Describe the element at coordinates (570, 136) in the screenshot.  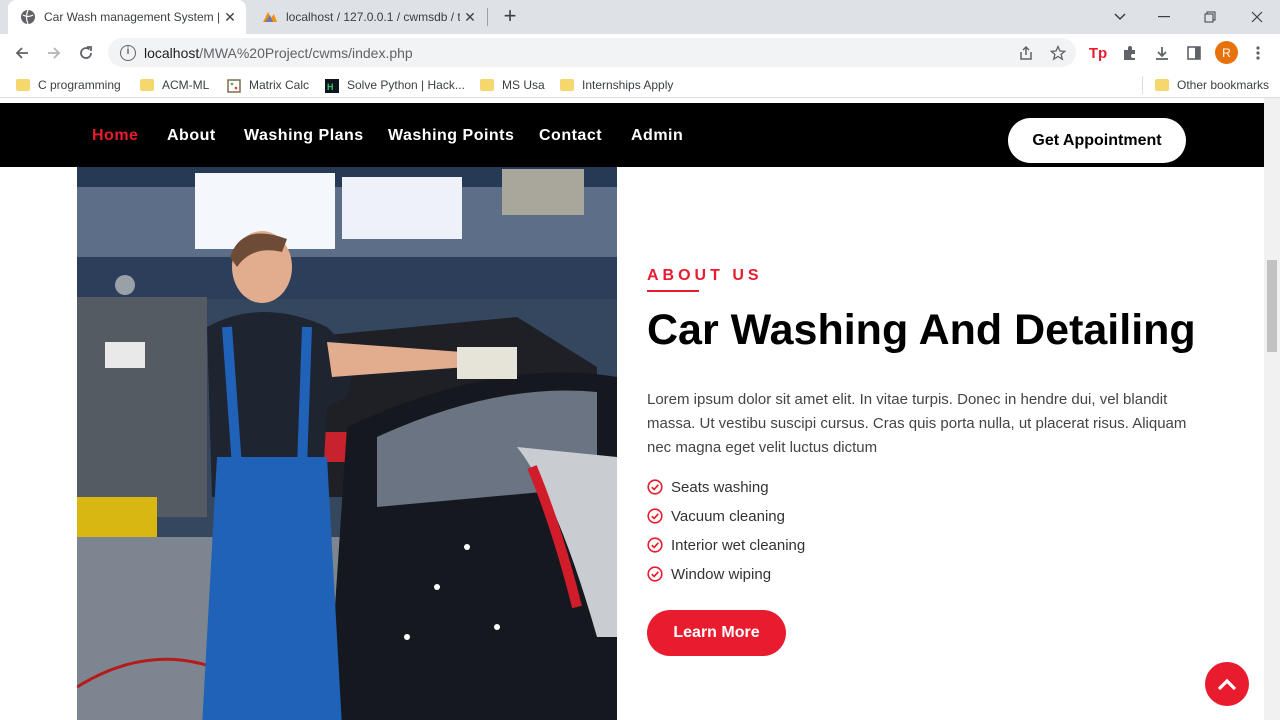
I see `nav-contact: Contact` at that location.